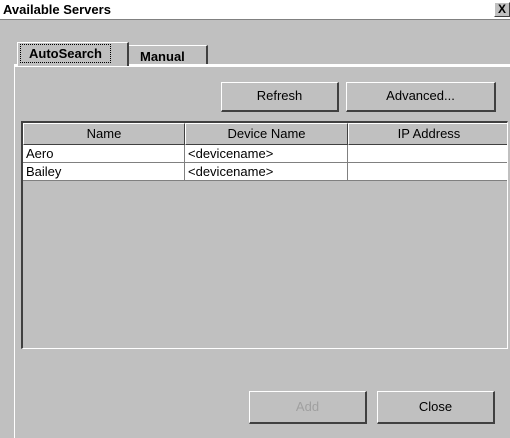  What do you see at coordinates (427, 134) in the screenshot?
I see `column-header-ip-address: IP Address` at bounding box center [427, 134].